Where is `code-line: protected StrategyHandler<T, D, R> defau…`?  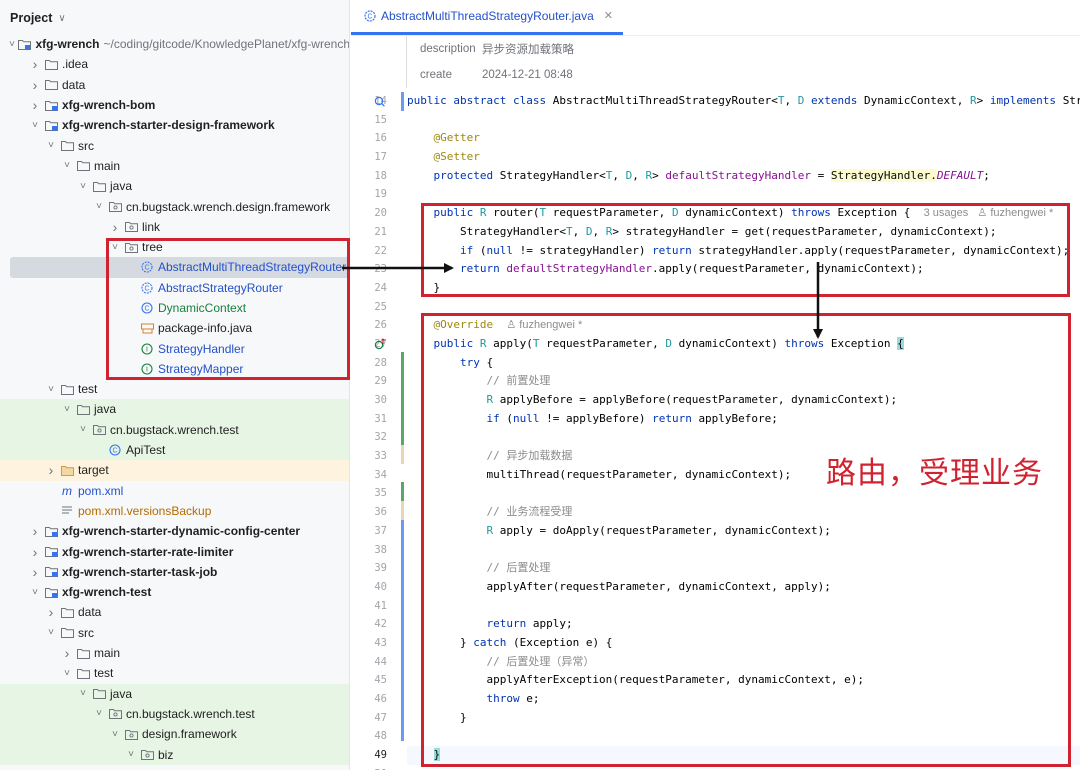 code-line: protected StrategyHandler<T, D, R> defau… is located at coordinates (743, 176).